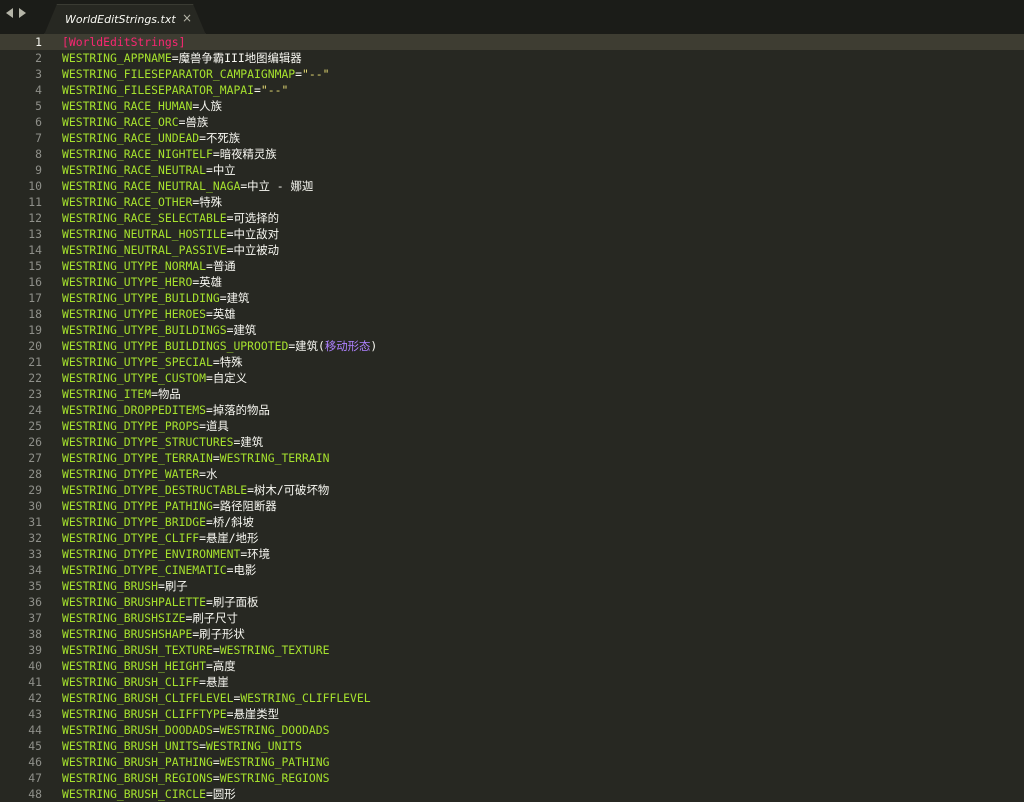 This screenshot has width=1024, height=802. Describe the element at coordinates (35, 634) in the screenshot. I see `line-number: 38` at that location.